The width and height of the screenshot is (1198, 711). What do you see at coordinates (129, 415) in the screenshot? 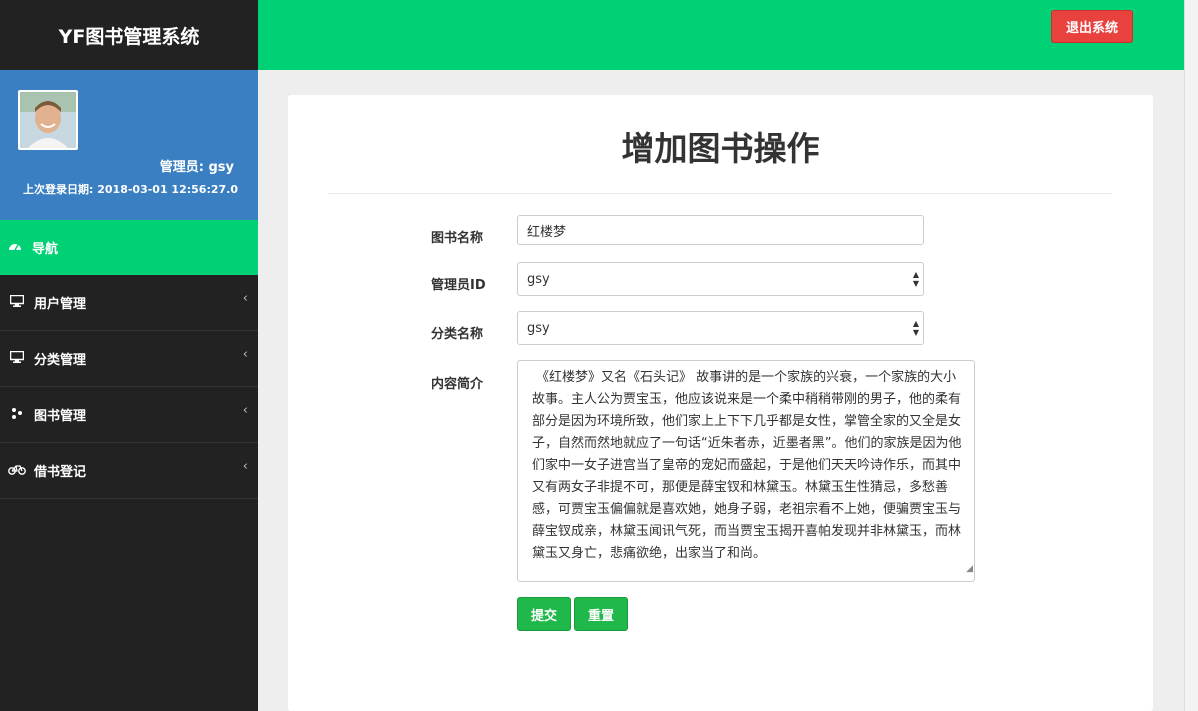
I see `sidebar-item-book-management: 图书管理 ‹` at bounding box center [129, 415].